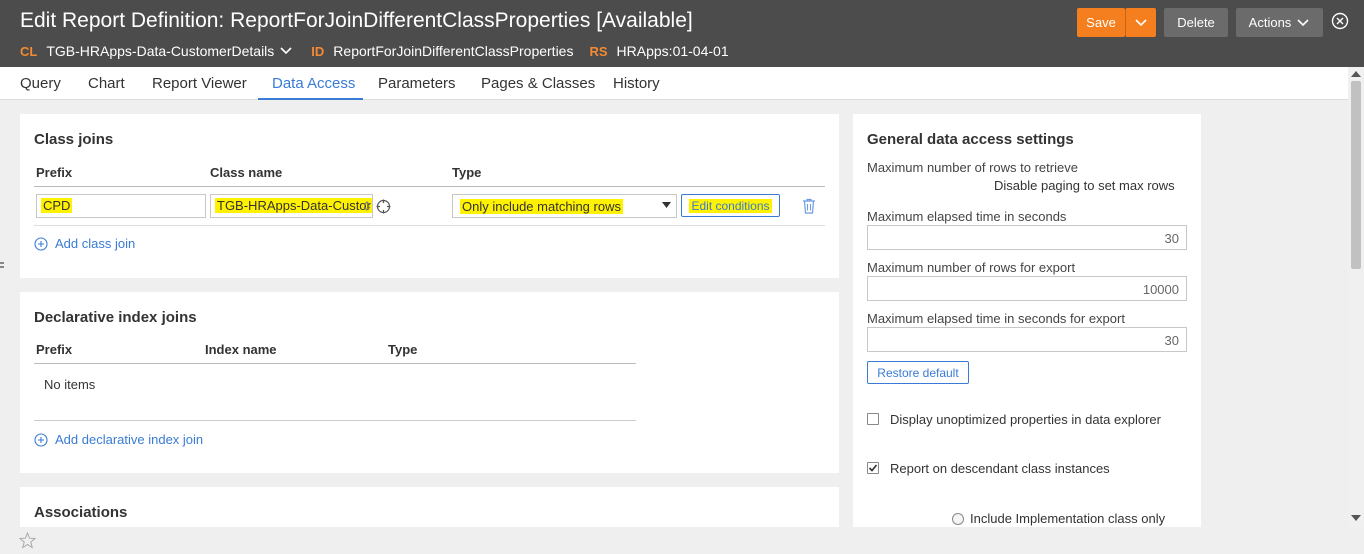 The height and width of the screenshot is (554, 1364). What do you see at coordinates (1270, 22) in the screenshot?
I see `actions-label: Actions` at bounding box center [1270, 22].